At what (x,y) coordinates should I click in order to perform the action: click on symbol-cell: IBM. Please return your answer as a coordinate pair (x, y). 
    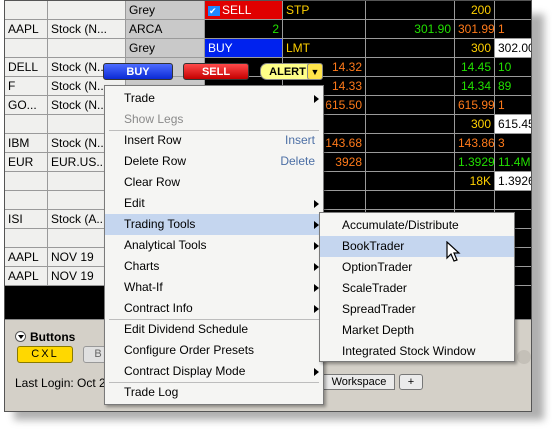
    Looking at the image, I should click on (26, 143).